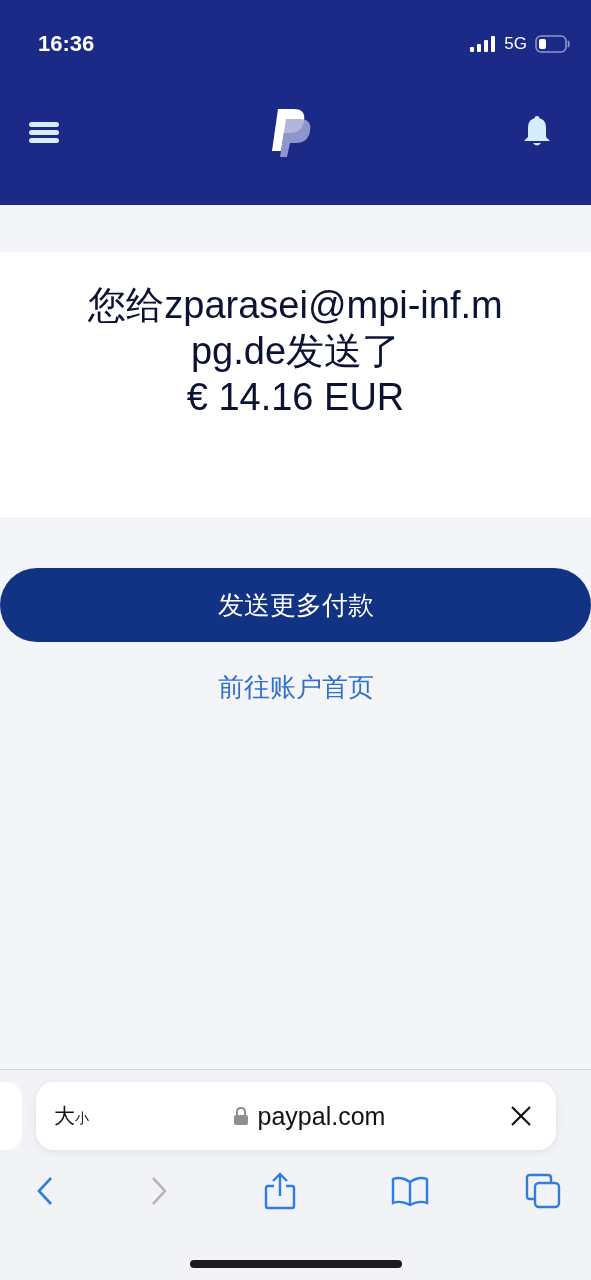 This screenshot has height=1280, width=591. I want to click on notification-bell-icon, so click(537, 131).